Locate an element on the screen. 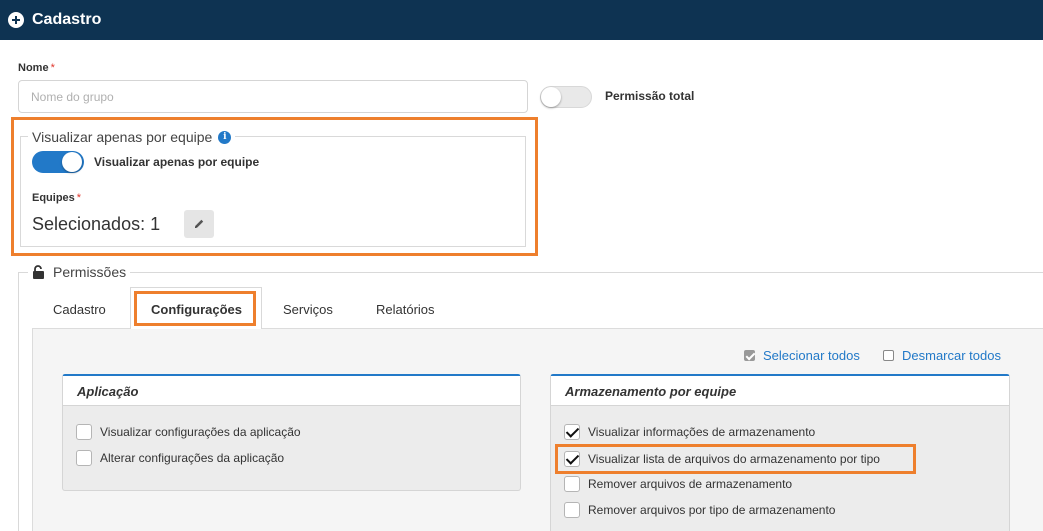 The height and width of the screenshot is (531, 1043). full-permission-toggle is located at coordinates (566, 97).